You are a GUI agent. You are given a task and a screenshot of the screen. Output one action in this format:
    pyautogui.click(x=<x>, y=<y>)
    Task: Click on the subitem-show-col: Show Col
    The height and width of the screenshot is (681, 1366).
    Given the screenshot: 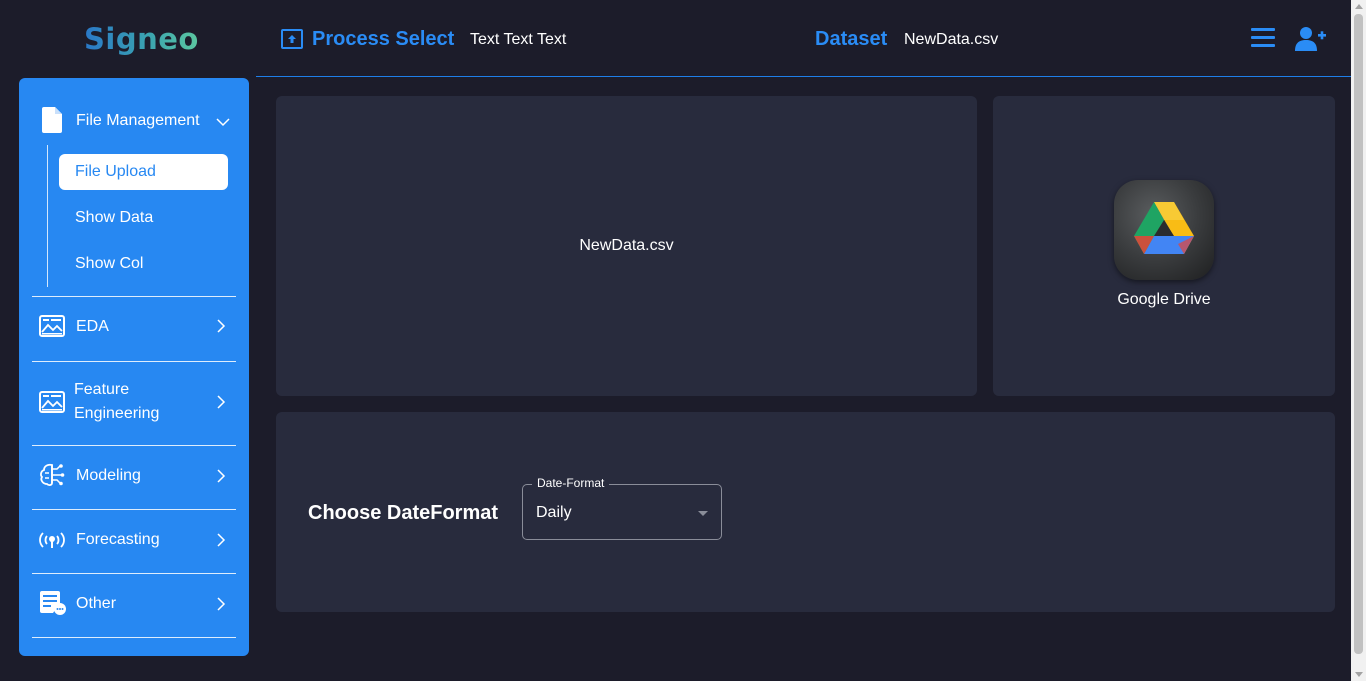 What is the action you would take?
    pyautogui.click(x=143, y=264)
    